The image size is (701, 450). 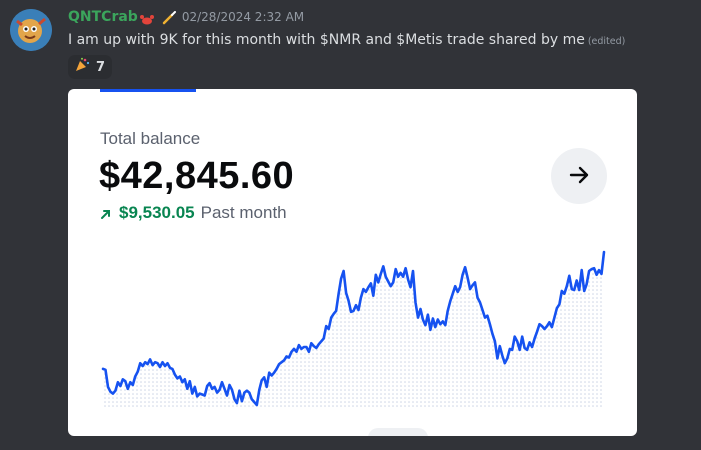 I want to click on reaction-count: 7, so click(x=101, y=67).